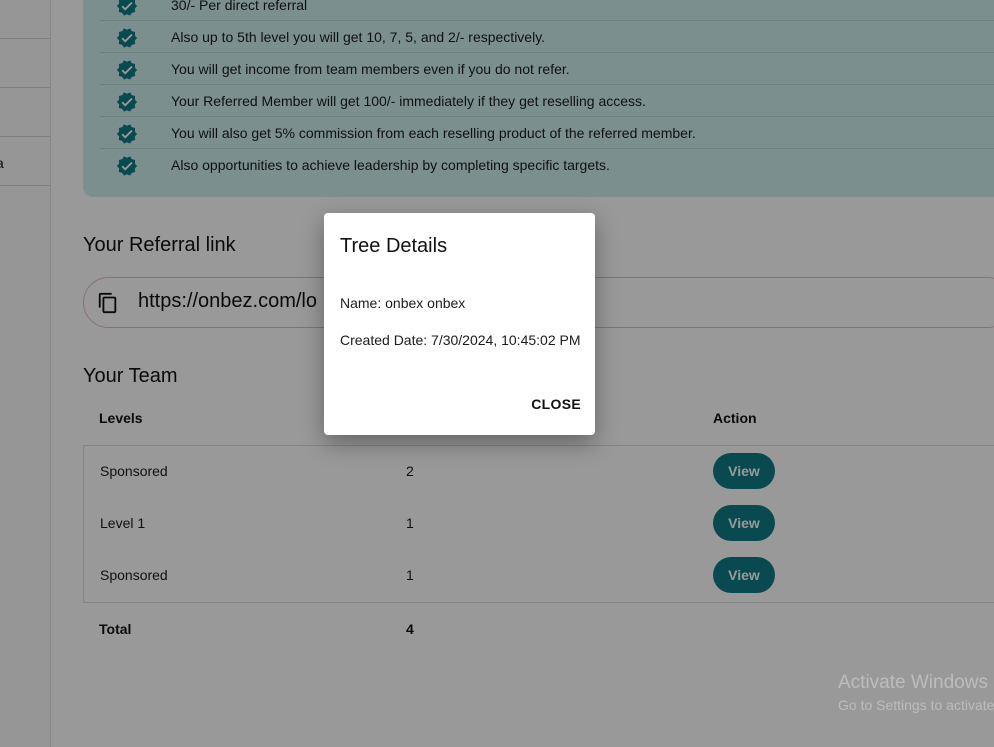 The width and height of the screenshot is (994, 747). What do you see at coordinates (913, 682) in the screenshot?
I see `activation-watermark-title: Activate Windows` at bounding box center [913, 682].